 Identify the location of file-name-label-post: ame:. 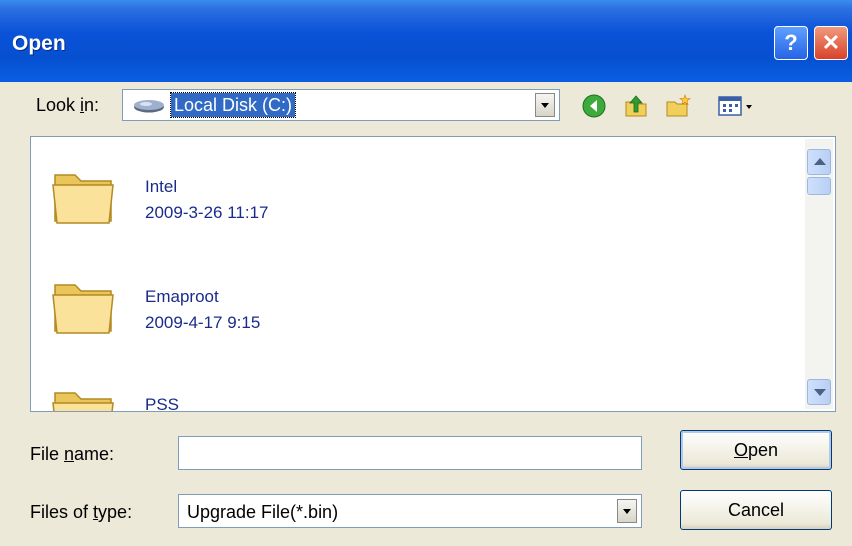
(94, 454).